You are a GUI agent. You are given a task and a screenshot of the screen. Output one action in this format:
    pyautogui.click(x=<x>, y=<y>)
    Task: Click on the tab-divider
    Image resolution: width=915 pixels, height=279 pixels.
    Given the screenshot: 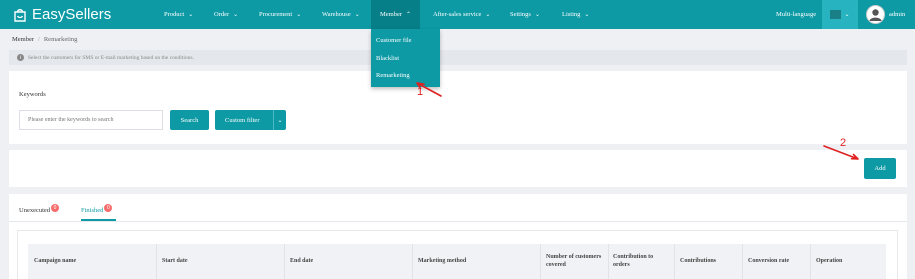 What is the action you would take?
    pyautogui.click(x=458, y=221)
    